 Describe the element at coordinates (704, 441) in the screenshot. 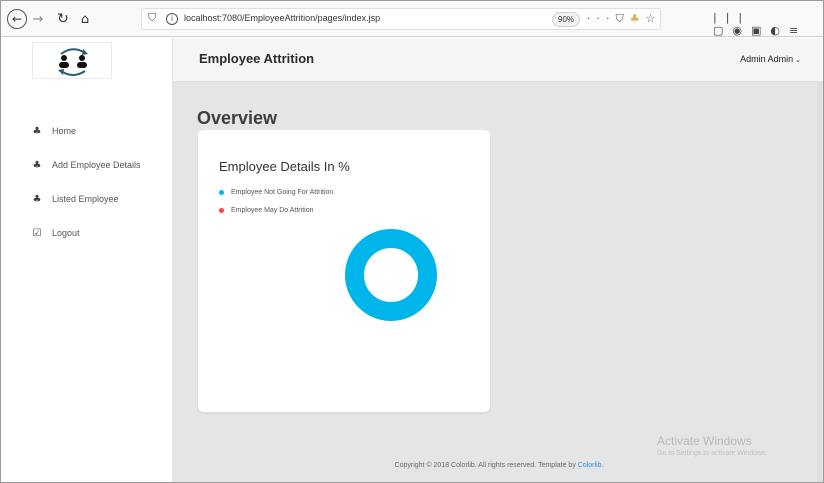

I see `activate-windows-title: Activate Windows` at that location.